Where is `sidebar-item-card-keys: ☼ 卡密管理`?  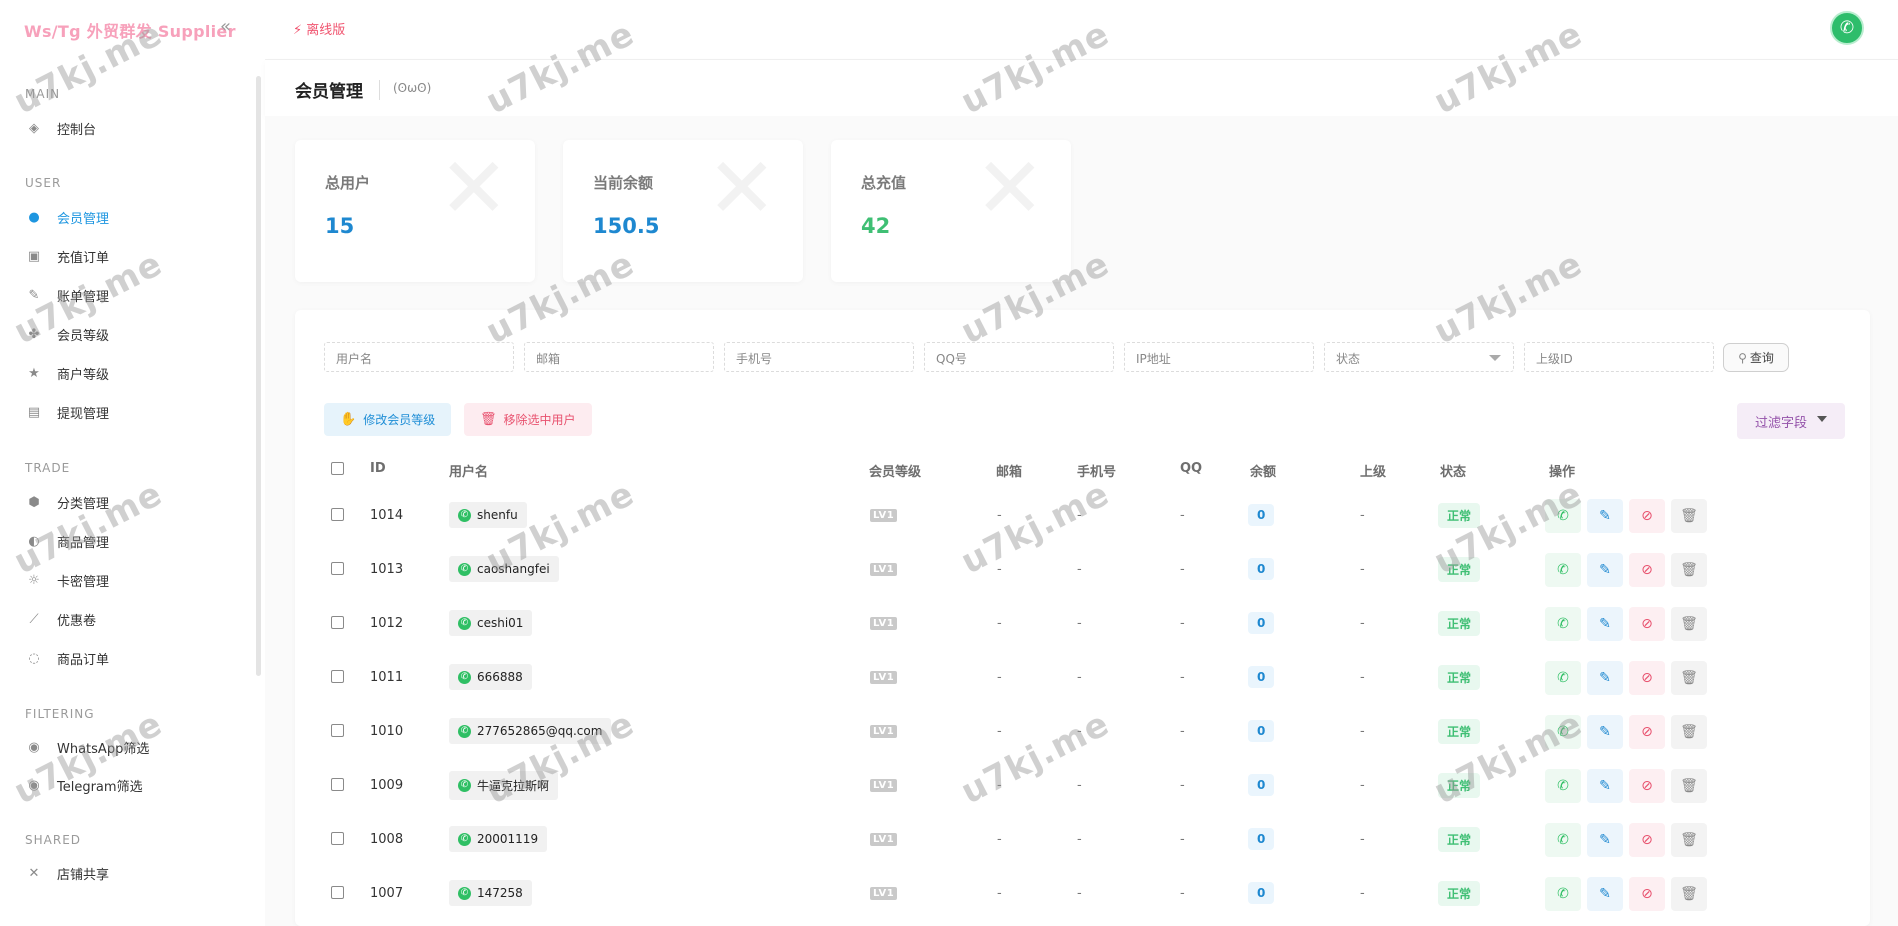
sidebar-item-card-keys: ☼ 卡密管理 is located at coordinates (67, 580).